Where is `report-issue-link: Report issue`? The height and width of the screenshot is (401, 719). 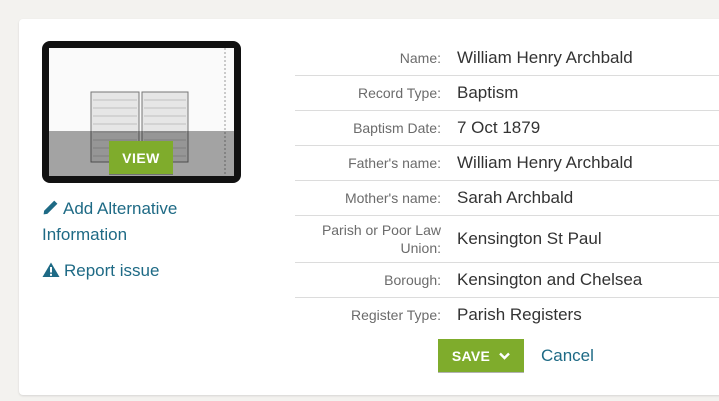 report-issue-link: Report issue is located at coordinates (100, 271).